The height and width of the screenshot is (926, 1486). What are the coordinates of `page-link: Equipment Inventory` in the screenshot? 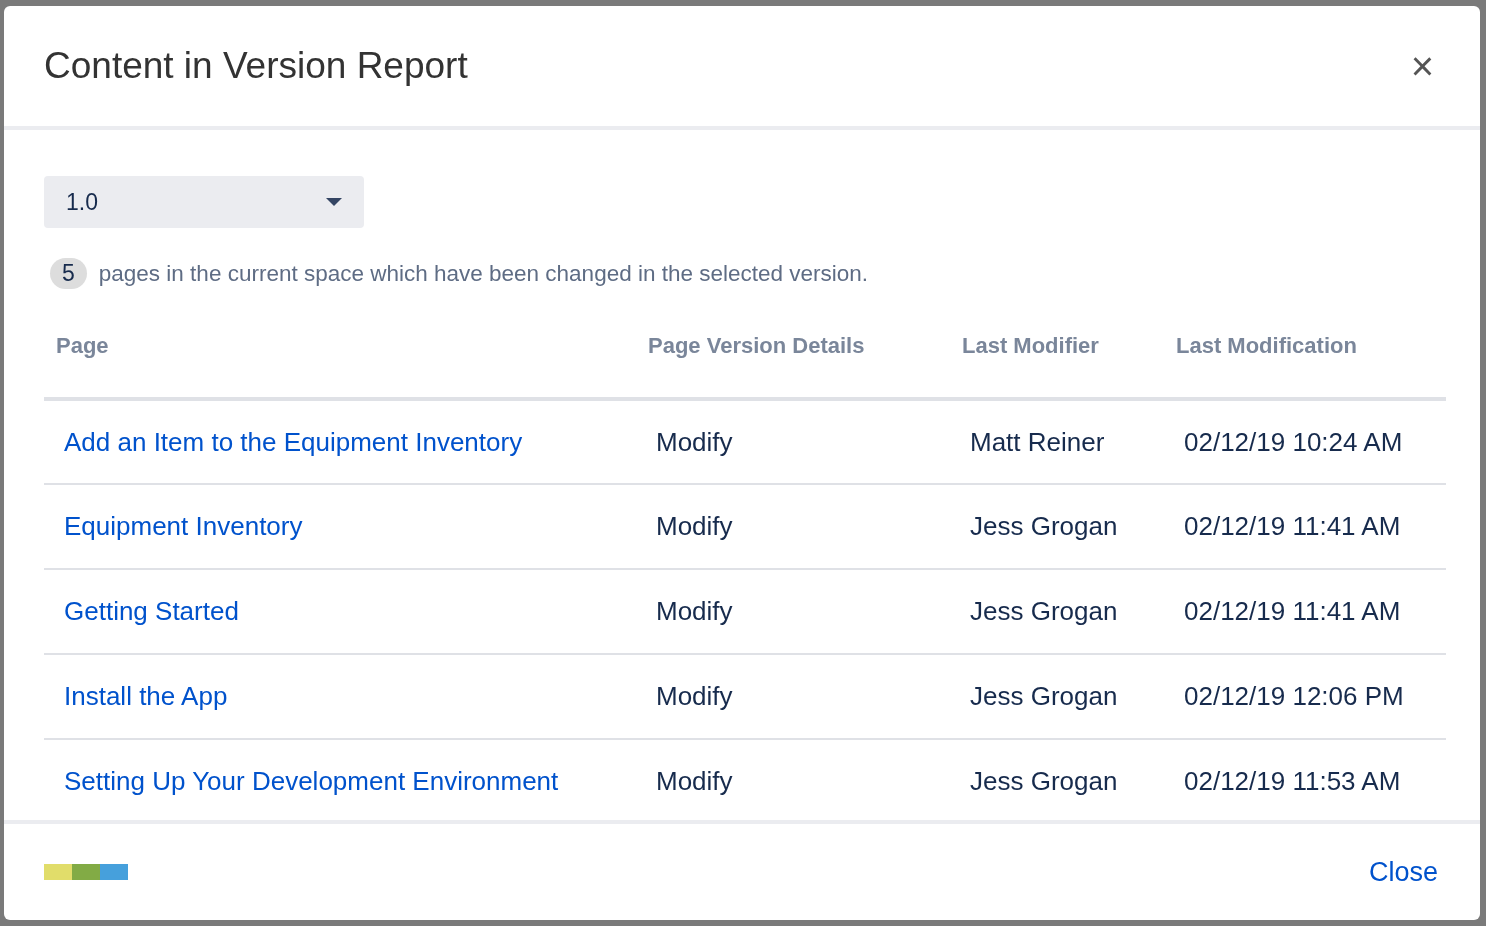 It's located at (183, 526).